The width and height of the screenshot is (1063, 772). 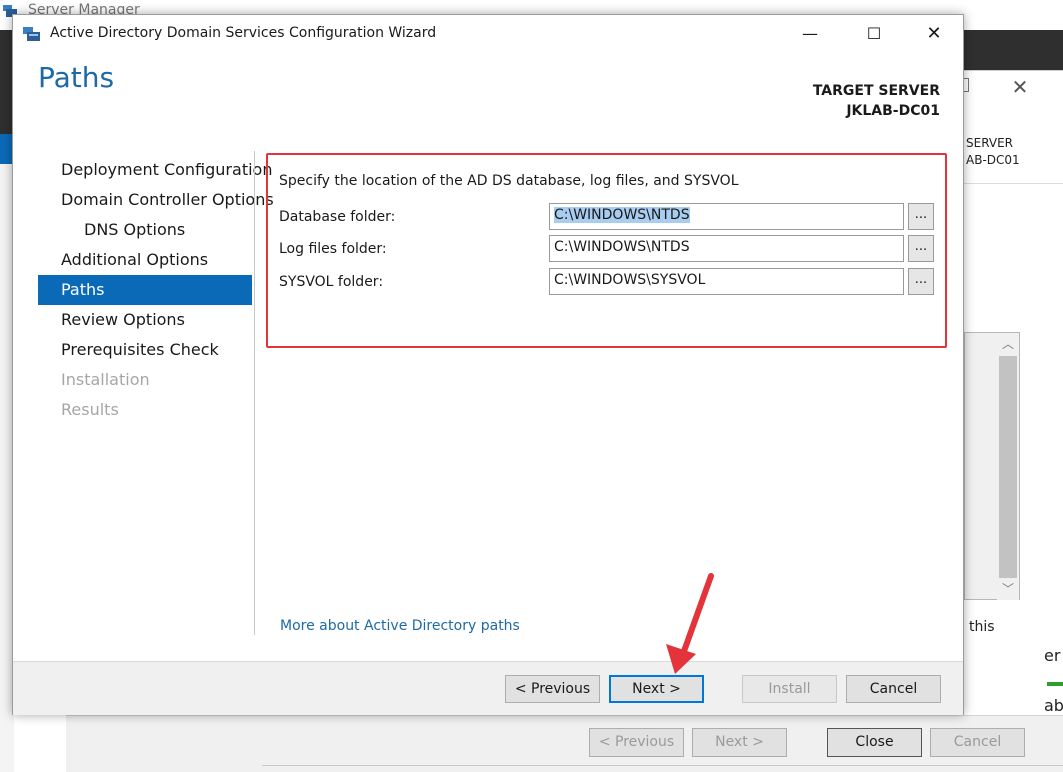 I want to click on scroll-up-icon: ︿, so click(x=1008, y=344).